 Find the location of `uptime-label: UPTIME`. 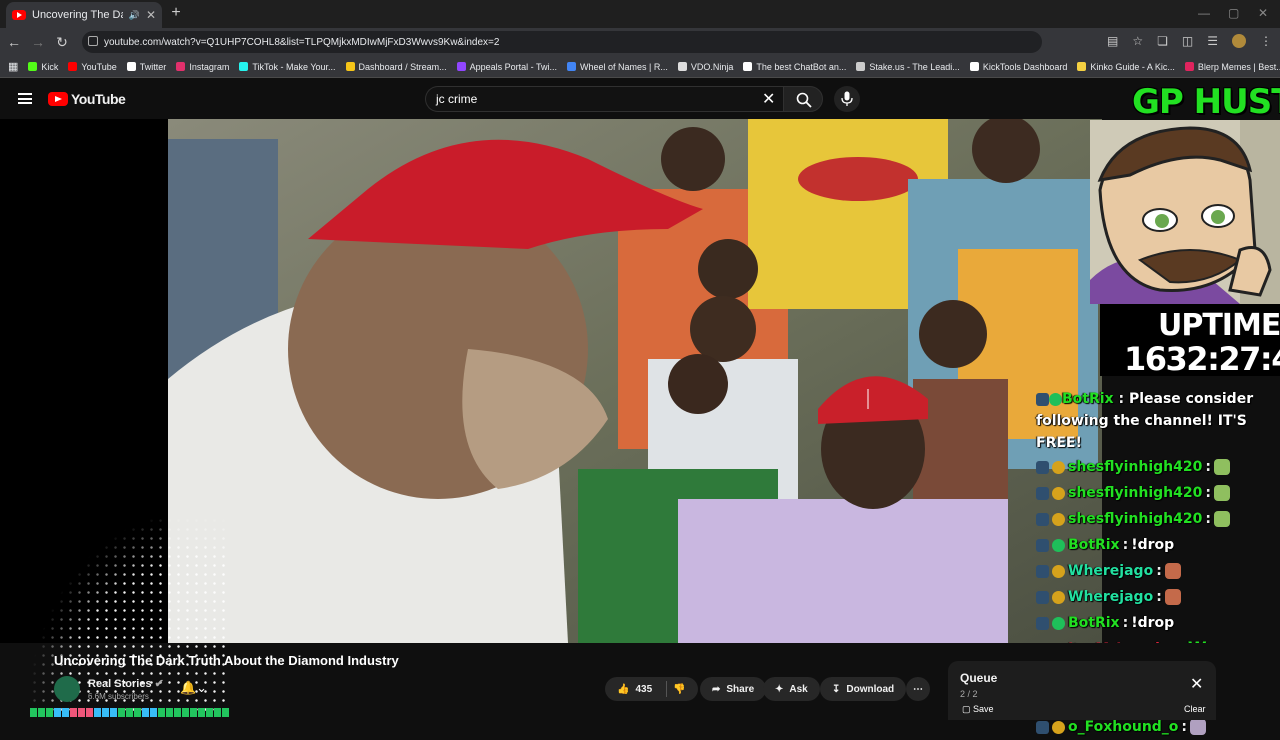

uptime-label: UPTIME is located at coordinates (1219, 325).